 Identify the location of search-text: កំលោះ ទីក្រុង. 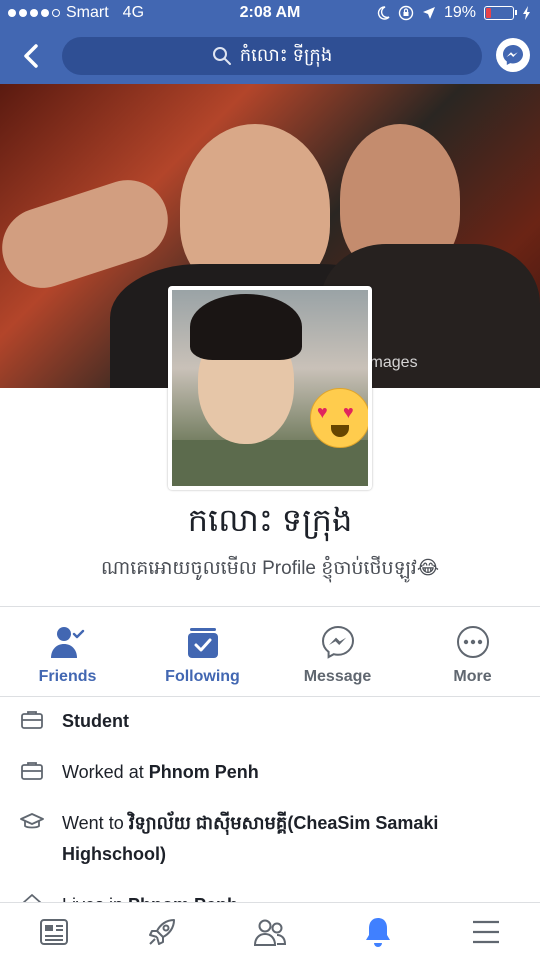
(286, 54).